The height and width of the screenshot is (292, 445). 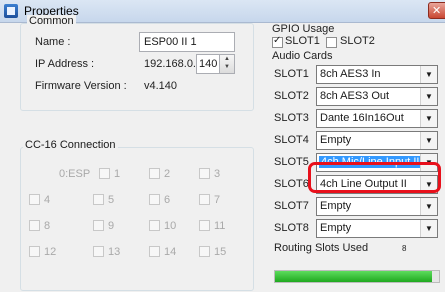 I want to click on slot3-label: SLOT3, so click(x=291, y=118).